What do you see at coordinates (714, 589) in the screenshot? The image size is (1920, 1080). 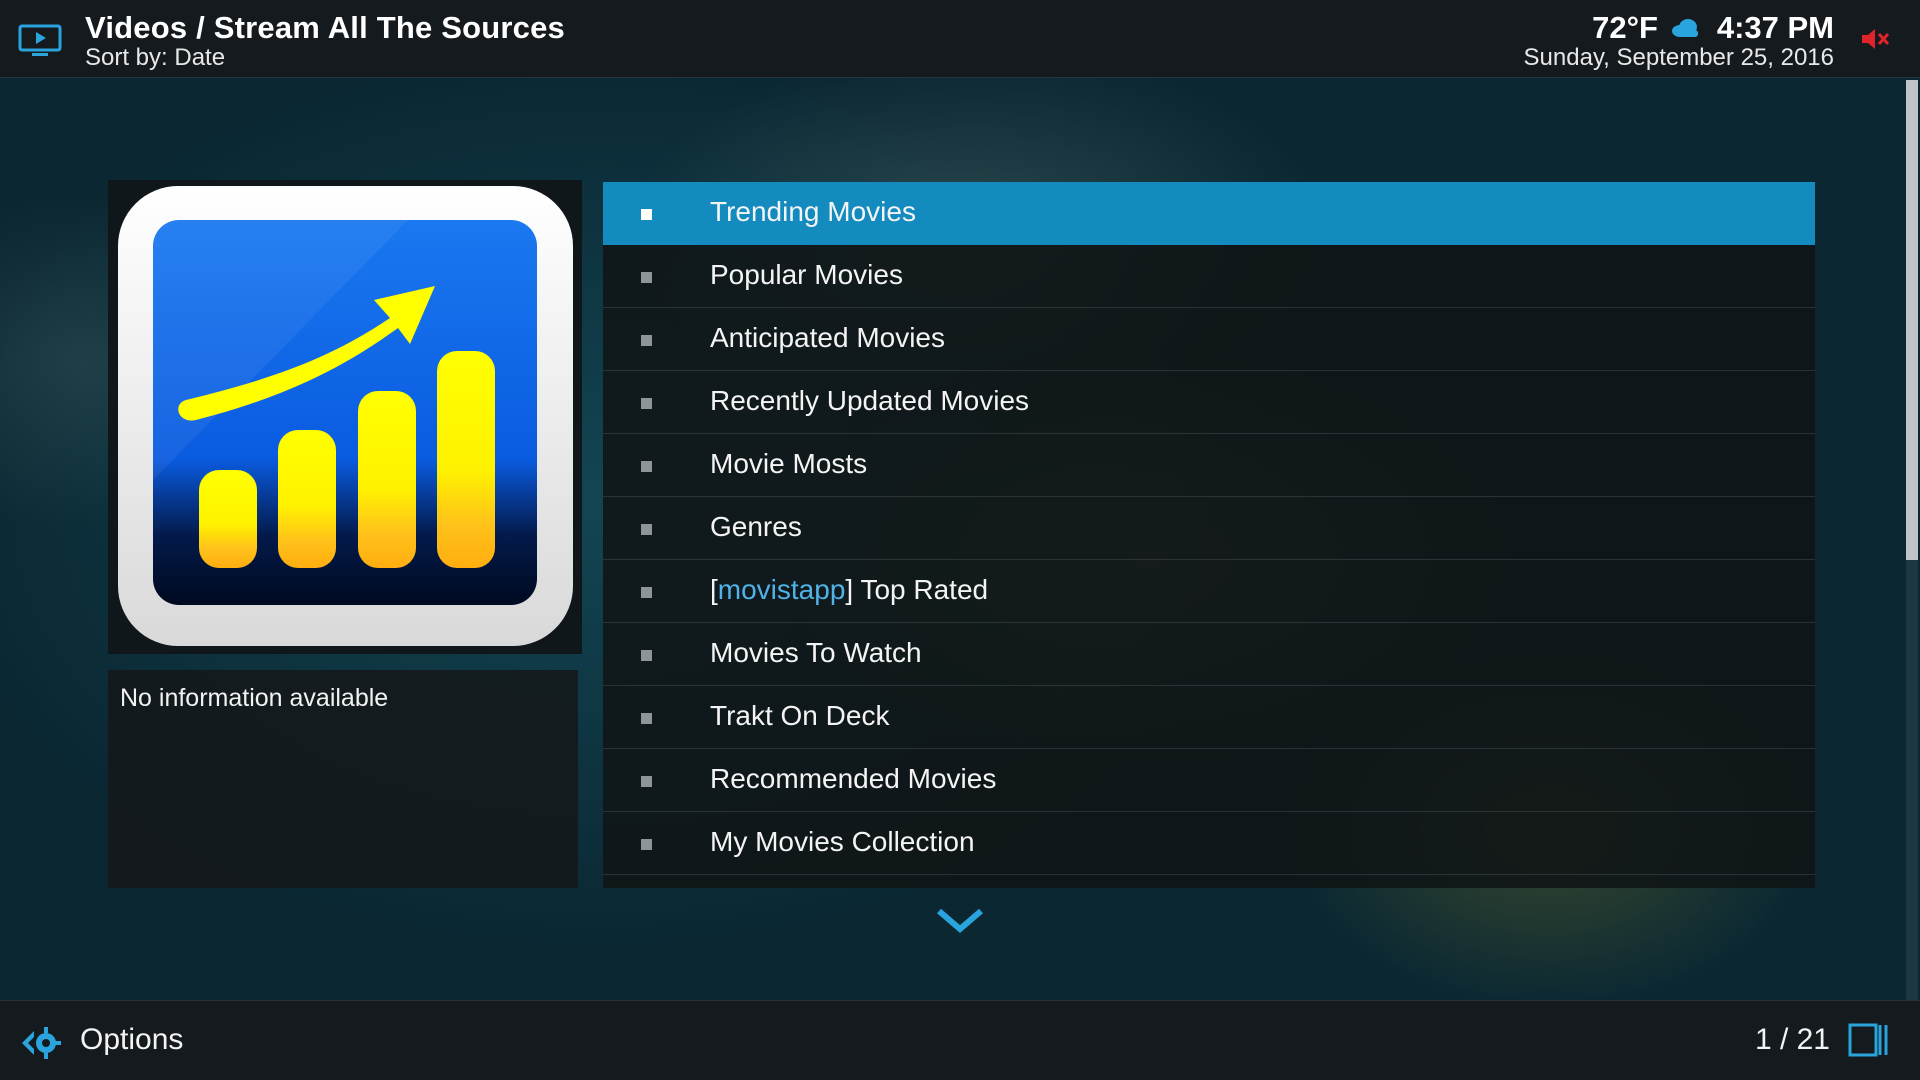 I see `label-prefix: [` at bounding box center [714, 589].